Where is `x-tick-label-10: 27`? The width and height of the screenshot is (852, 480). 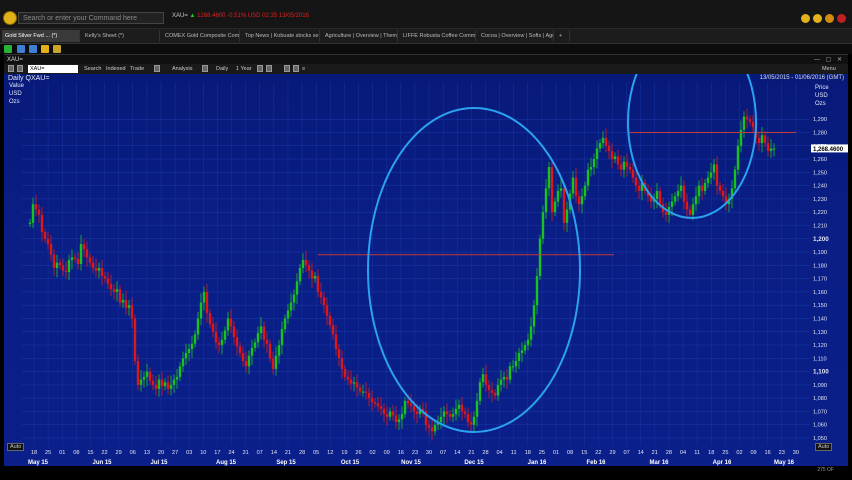 x-tick-label-10: 27 is located at coordinates (175, 453).